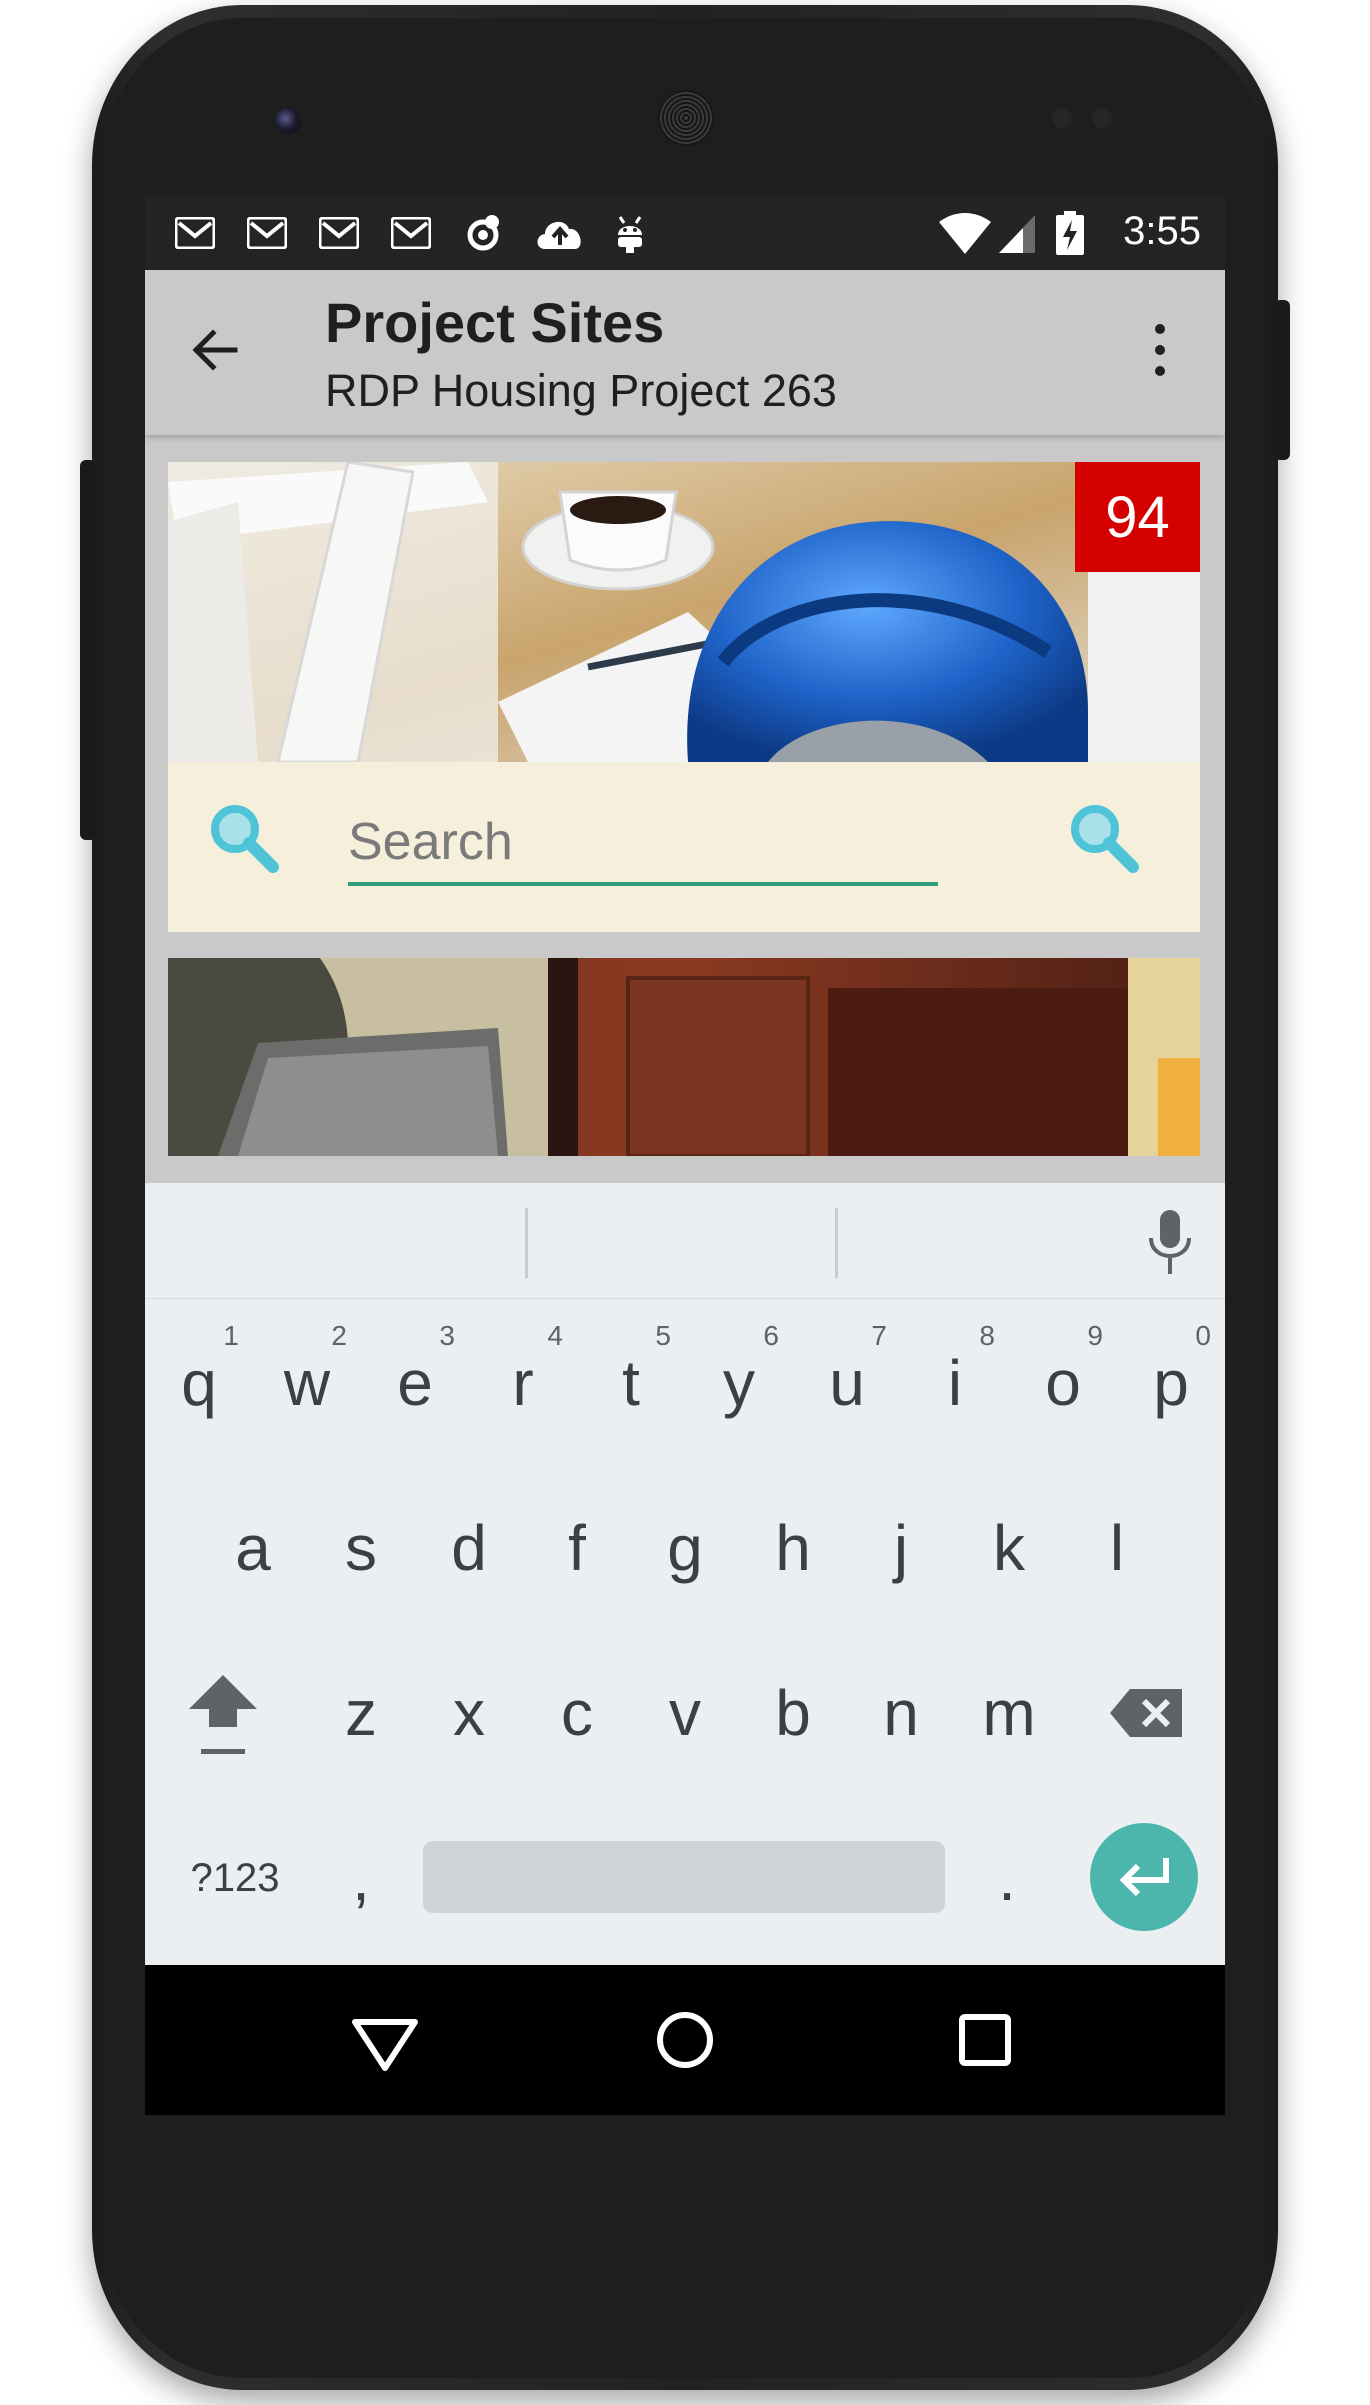  What do you see at coordinates (1007, 1878) in the screenshot?
I see `period-key: .` at bounding box center [1007, 1878].